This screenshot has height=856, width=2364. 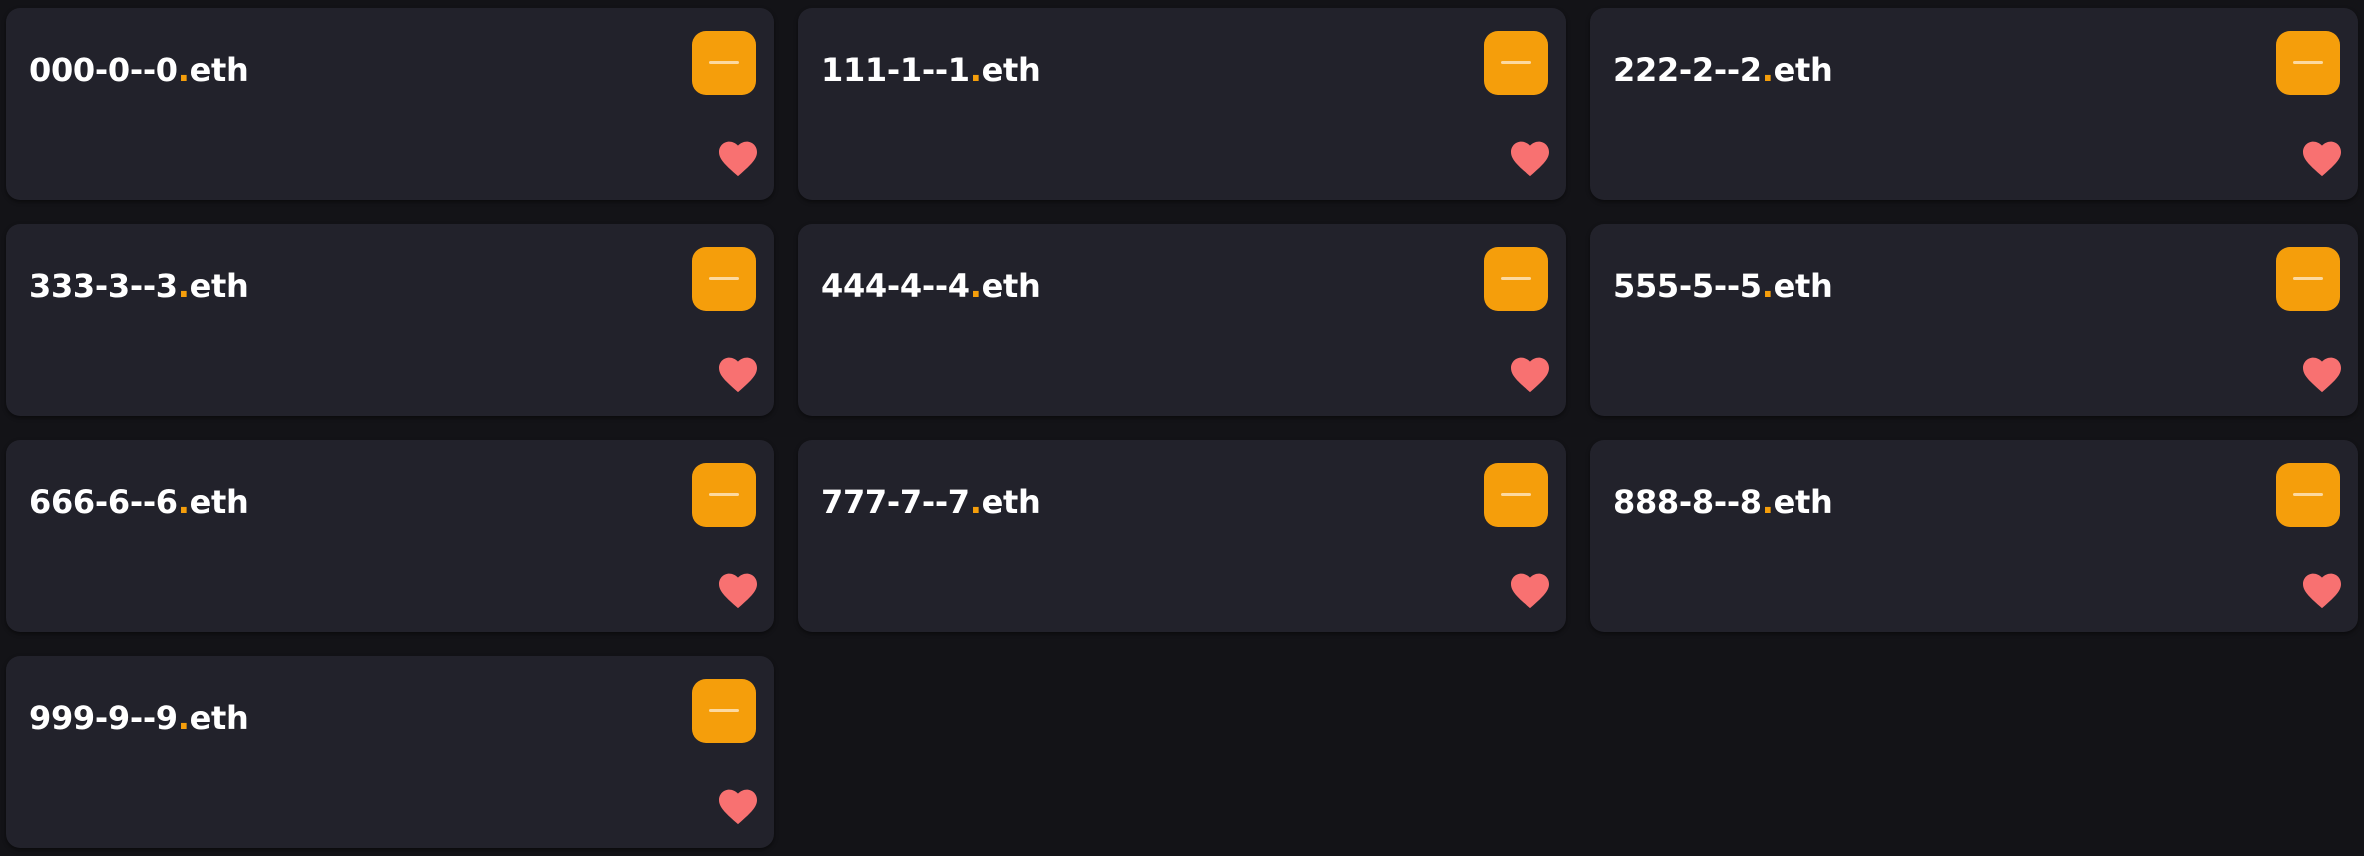 I want to click on domain-name: 666-6--6.eth, so click(x=139, y=502).